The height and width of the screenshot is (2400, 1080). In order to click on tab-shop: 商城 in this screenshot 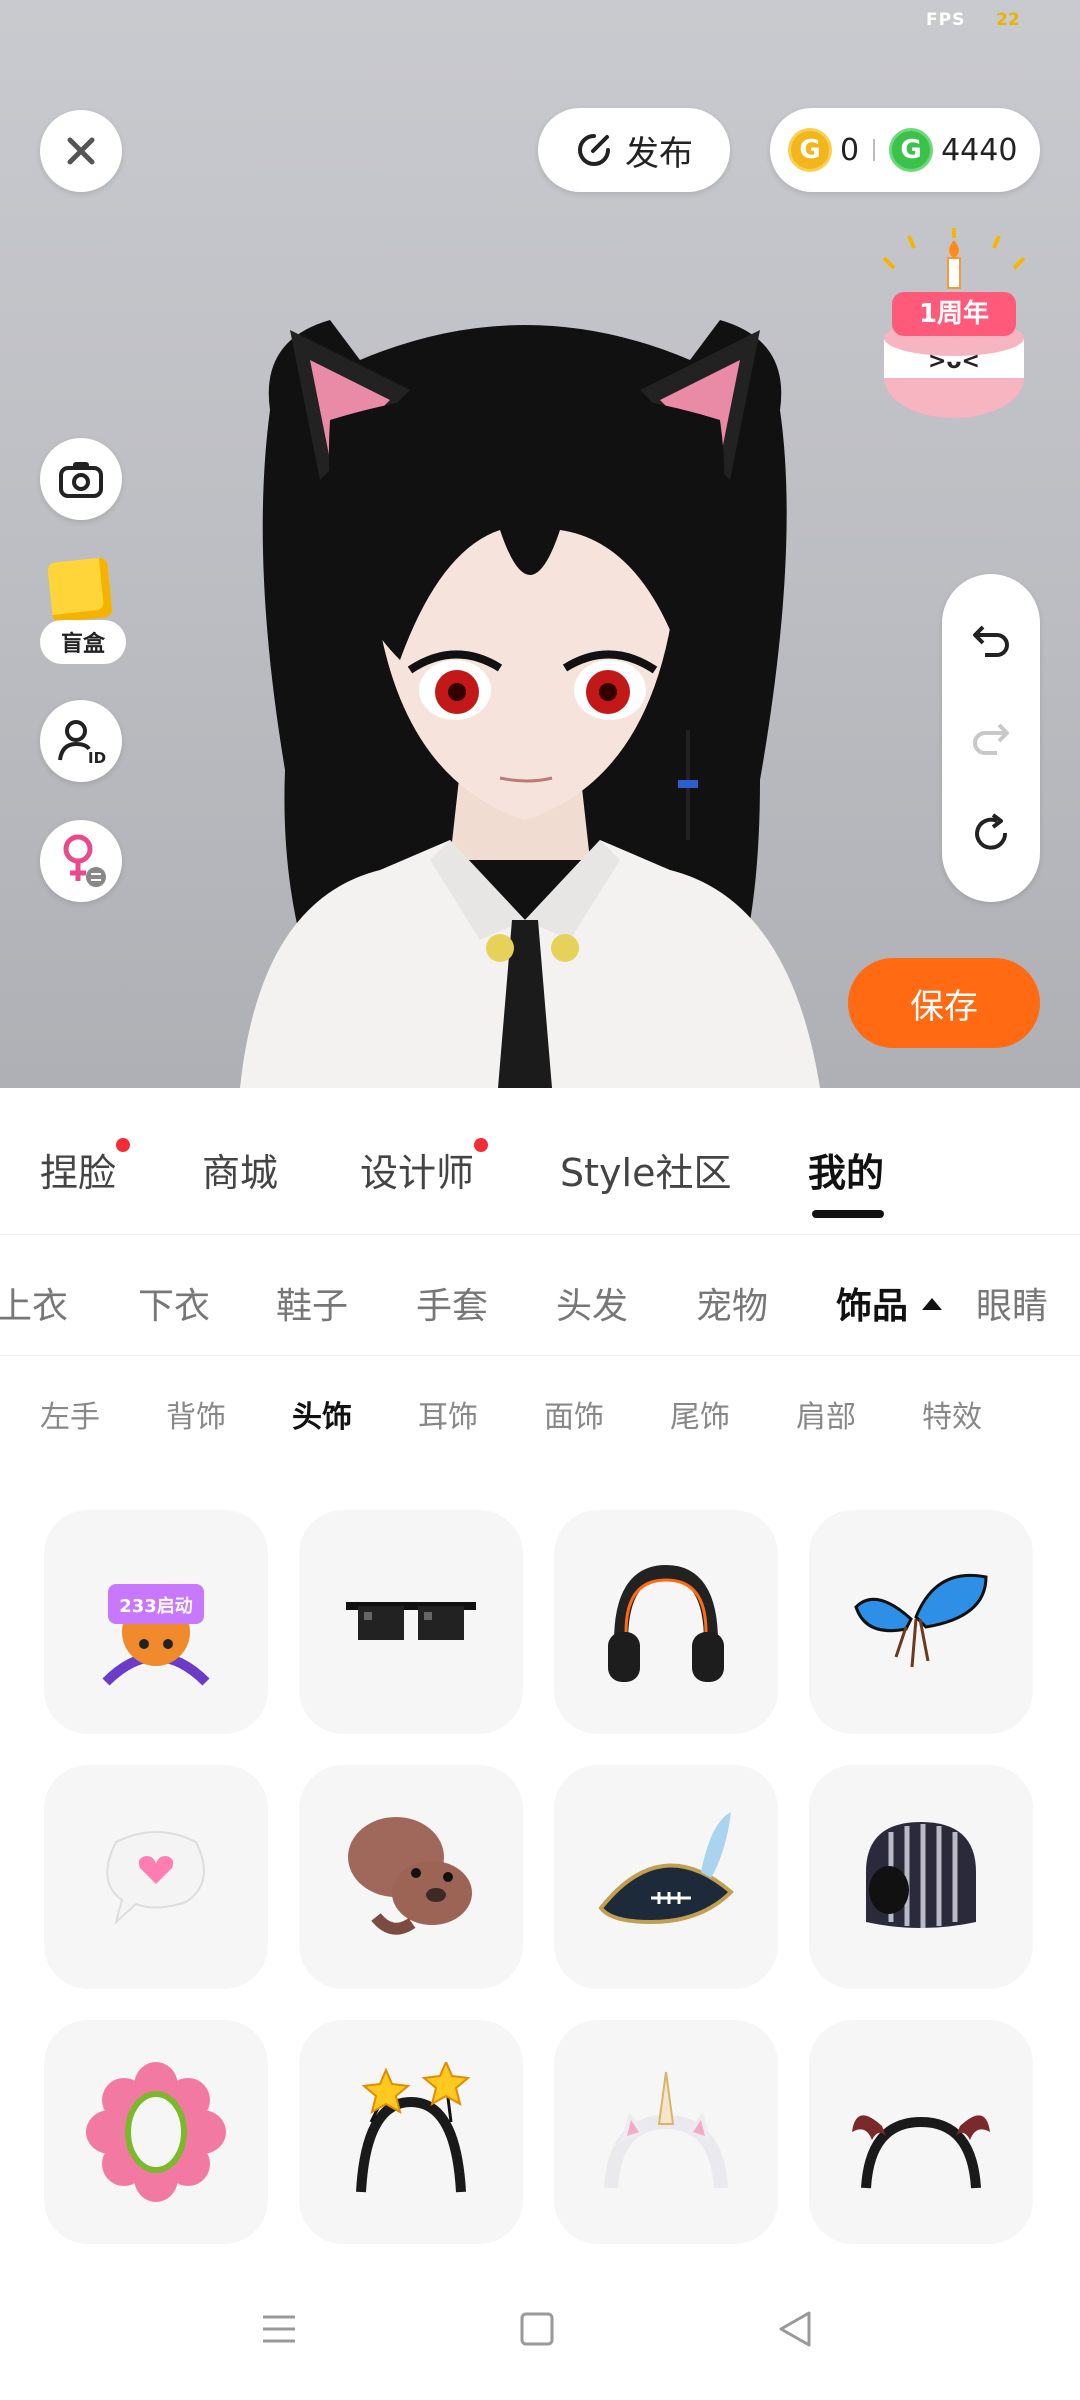, I will do `click(240, 1169)`.